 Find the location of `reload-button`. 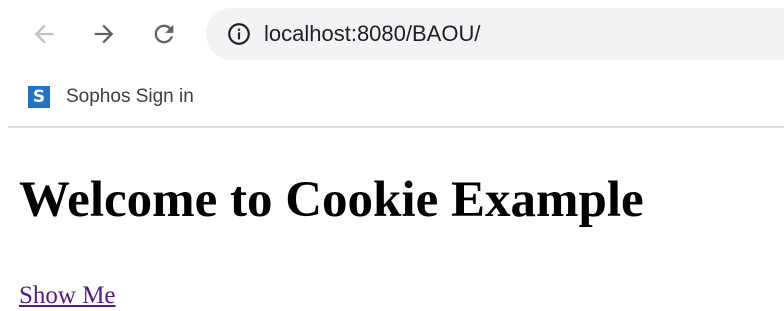

reload-button is located at coordinates (164, 34).